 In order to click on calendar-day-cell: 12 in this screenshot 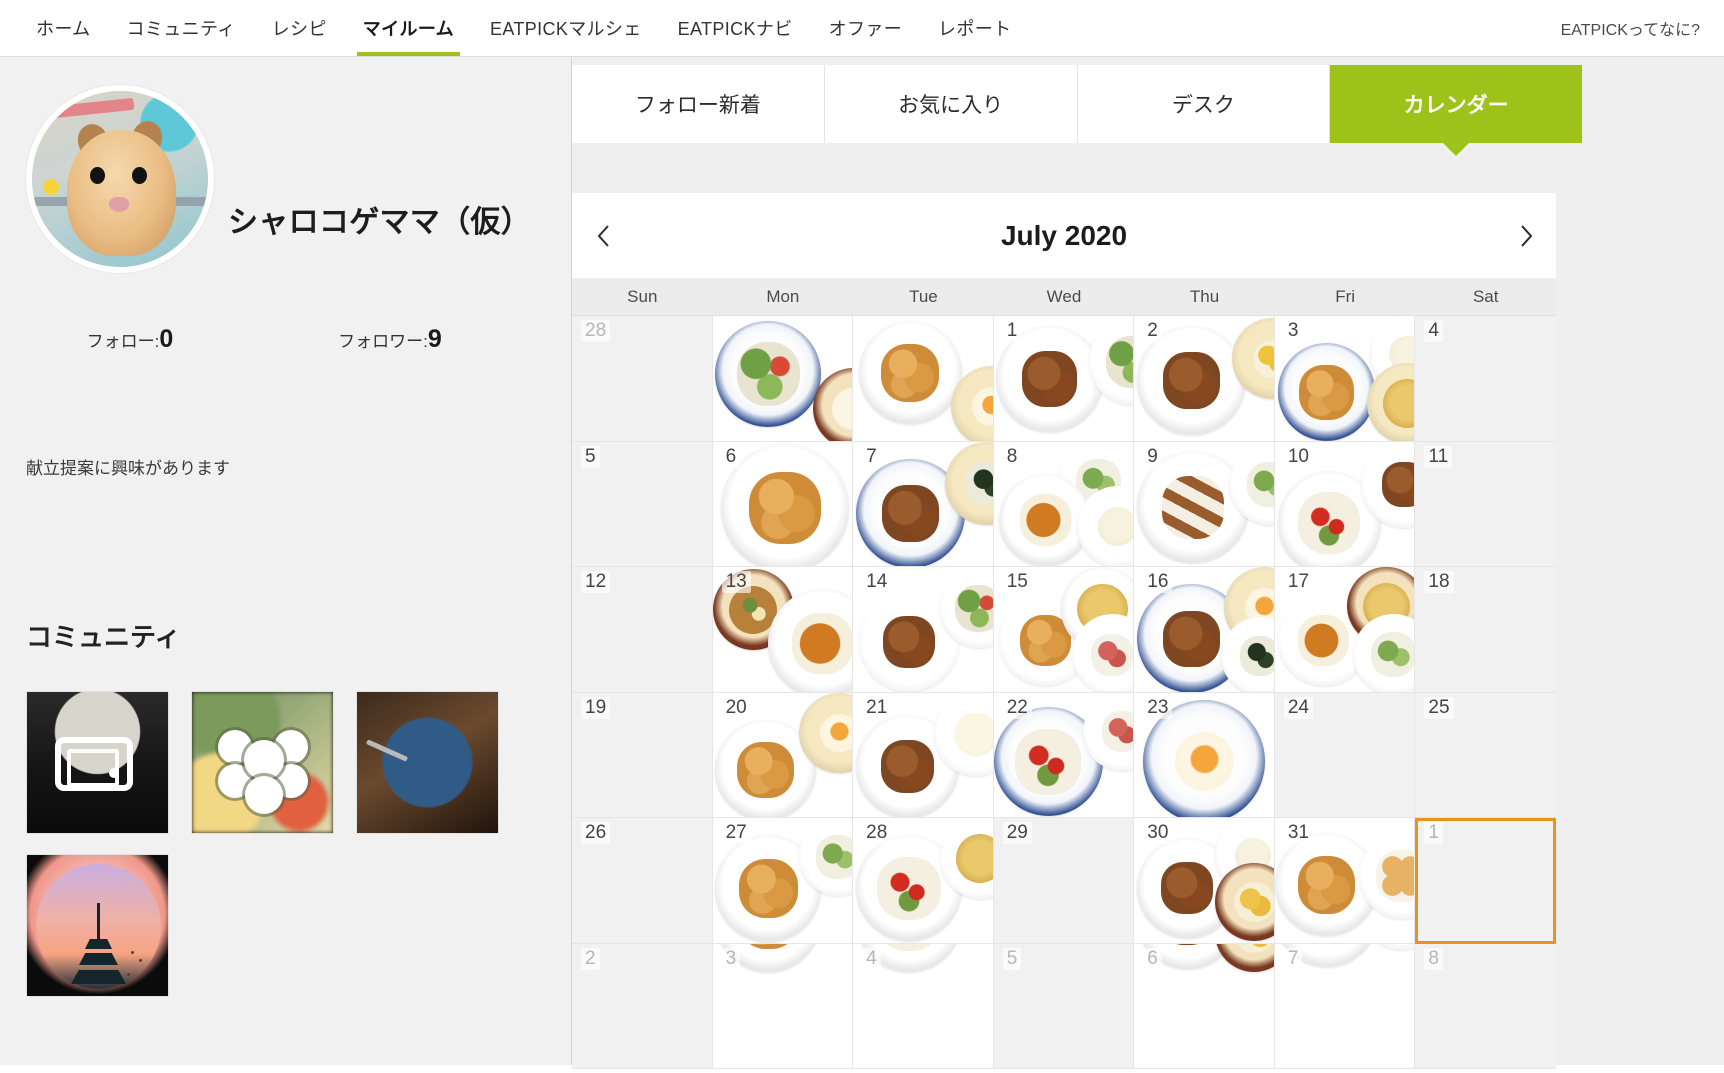, I will do `click(642, 630)`.